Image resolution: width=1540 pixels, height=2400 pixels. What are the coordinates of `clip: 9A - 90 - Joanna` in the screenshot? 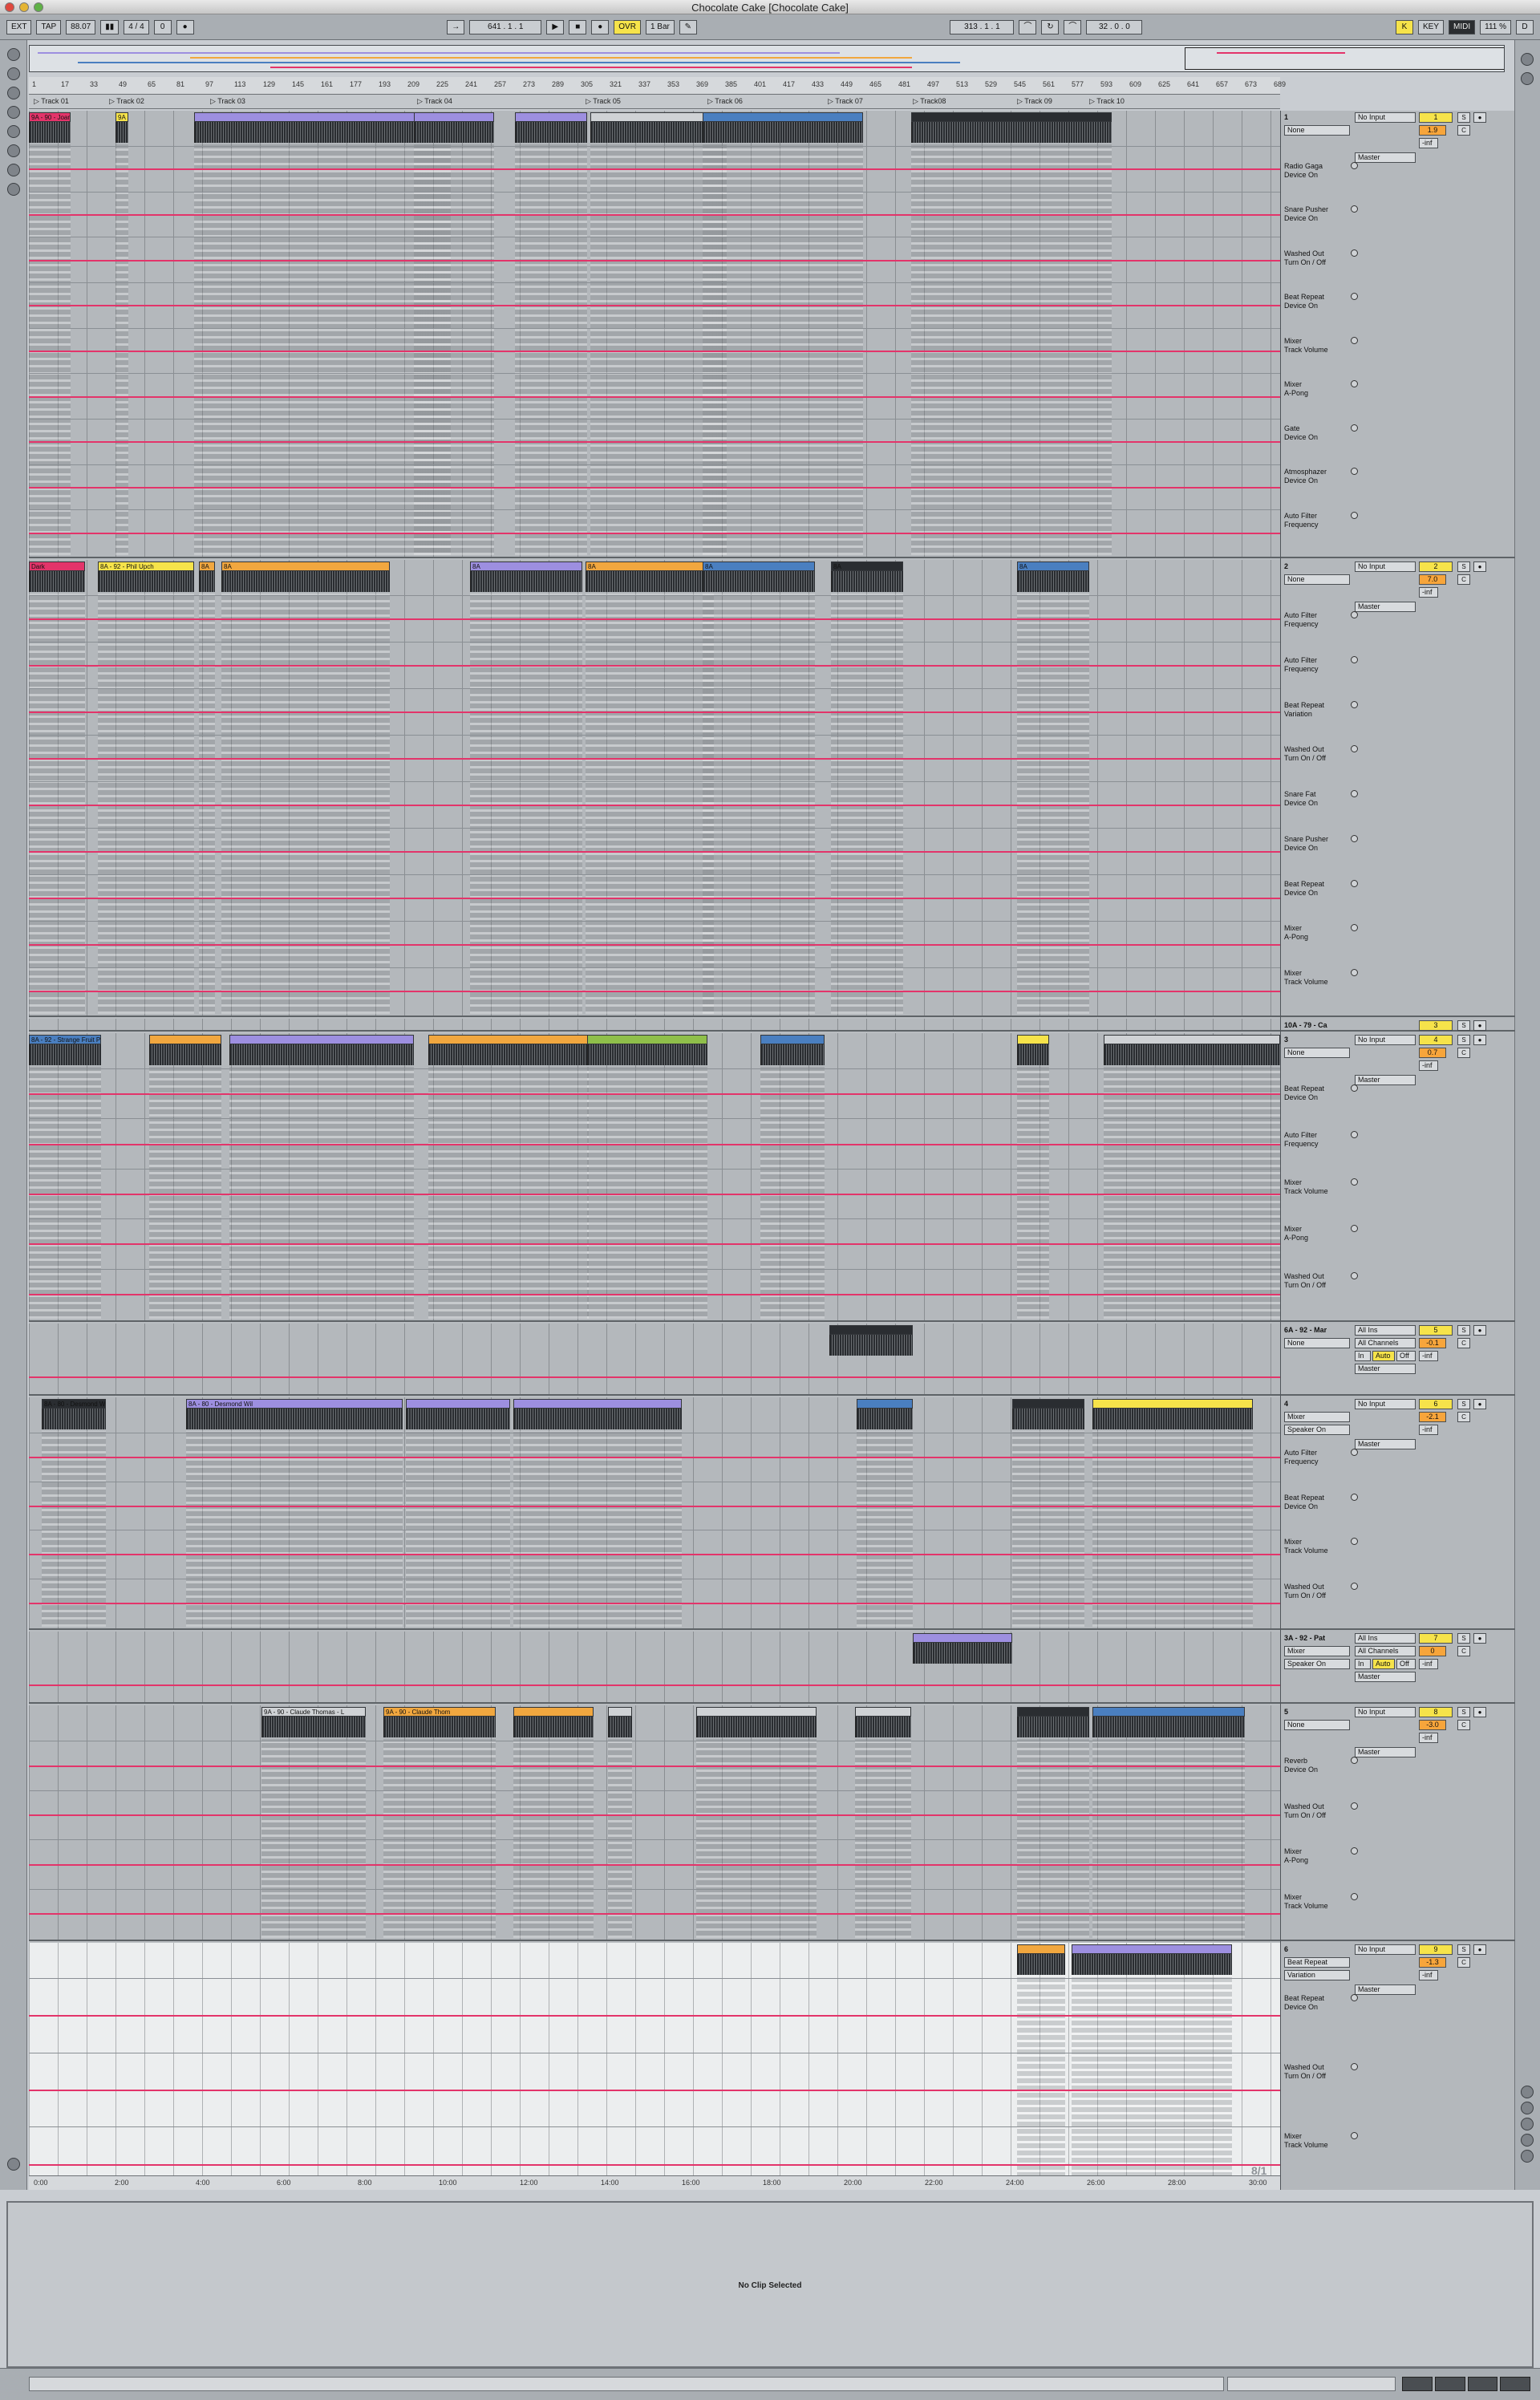 It's located at (122, 117).